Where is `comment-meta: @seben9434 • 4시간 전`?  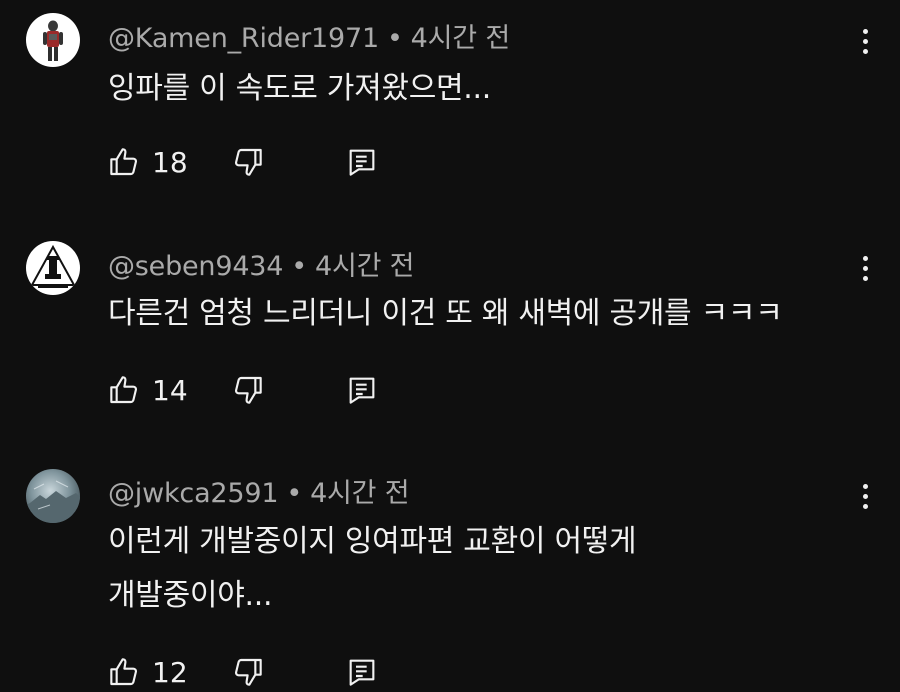
comment-meta: @seben9434 • 4시간 전 is located at coordinates (261, 263).